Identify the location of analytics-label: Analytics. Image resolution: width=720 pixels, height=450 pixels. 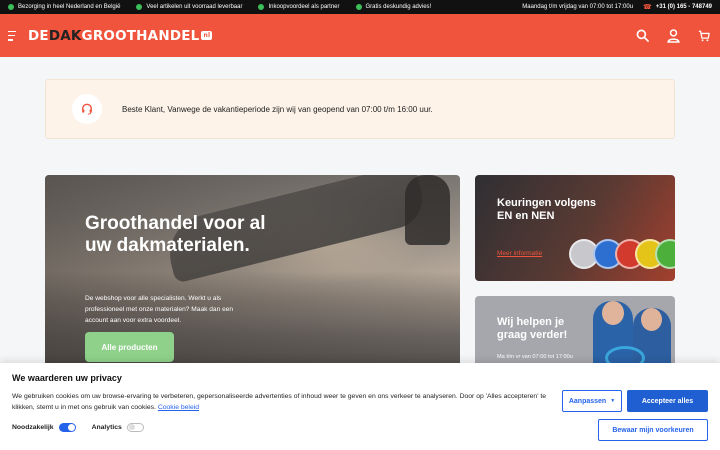
(106, 427).